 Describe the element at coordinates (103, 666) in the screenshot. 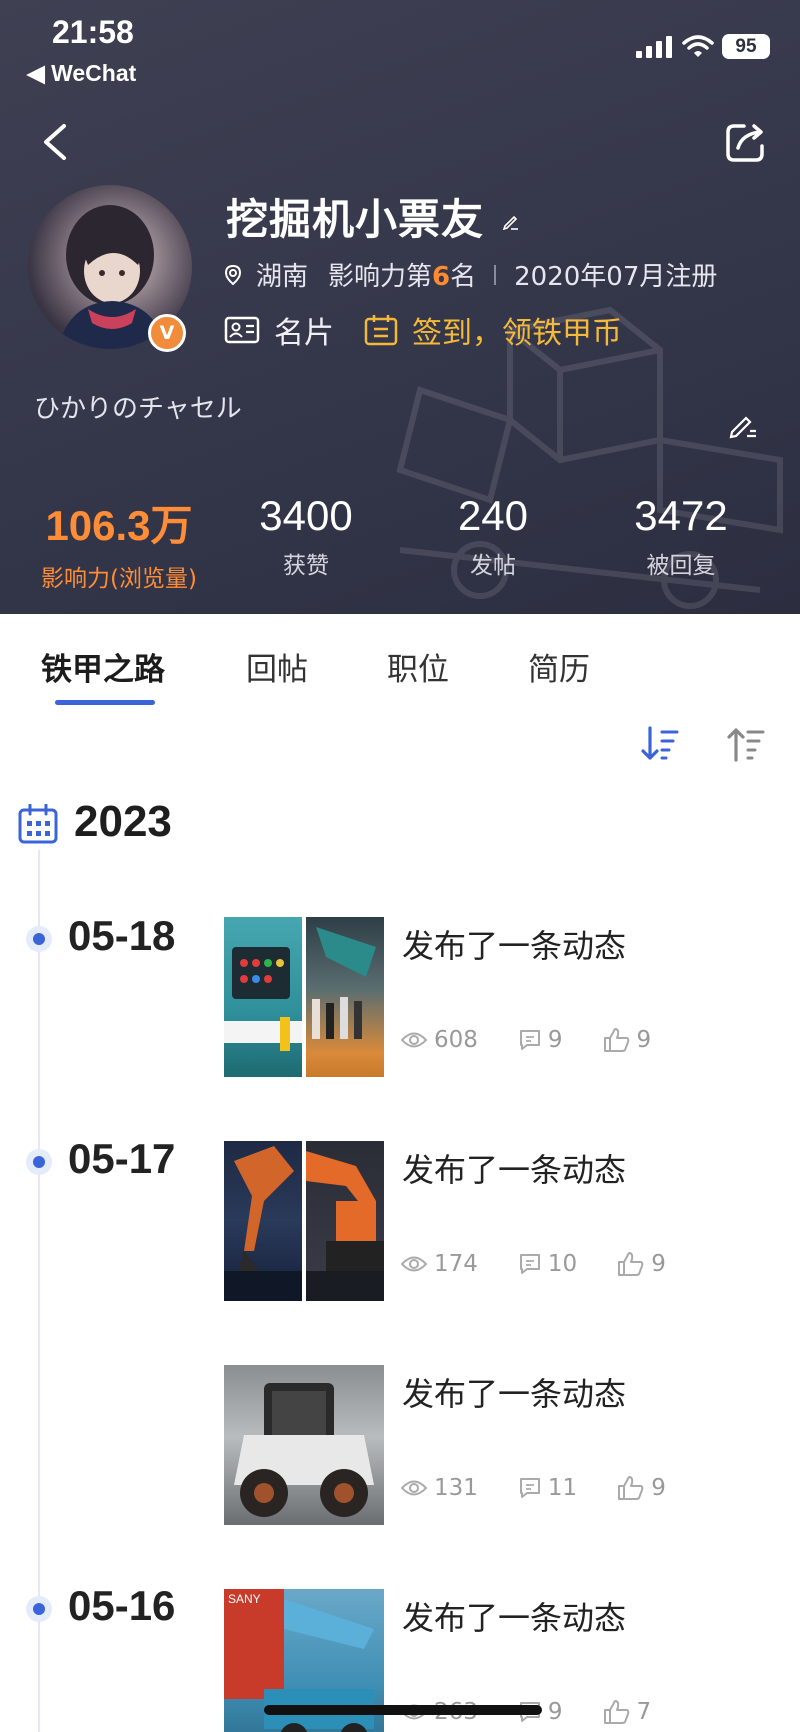

I see `tab-tiejia-road: 铁甲之路` at that location.